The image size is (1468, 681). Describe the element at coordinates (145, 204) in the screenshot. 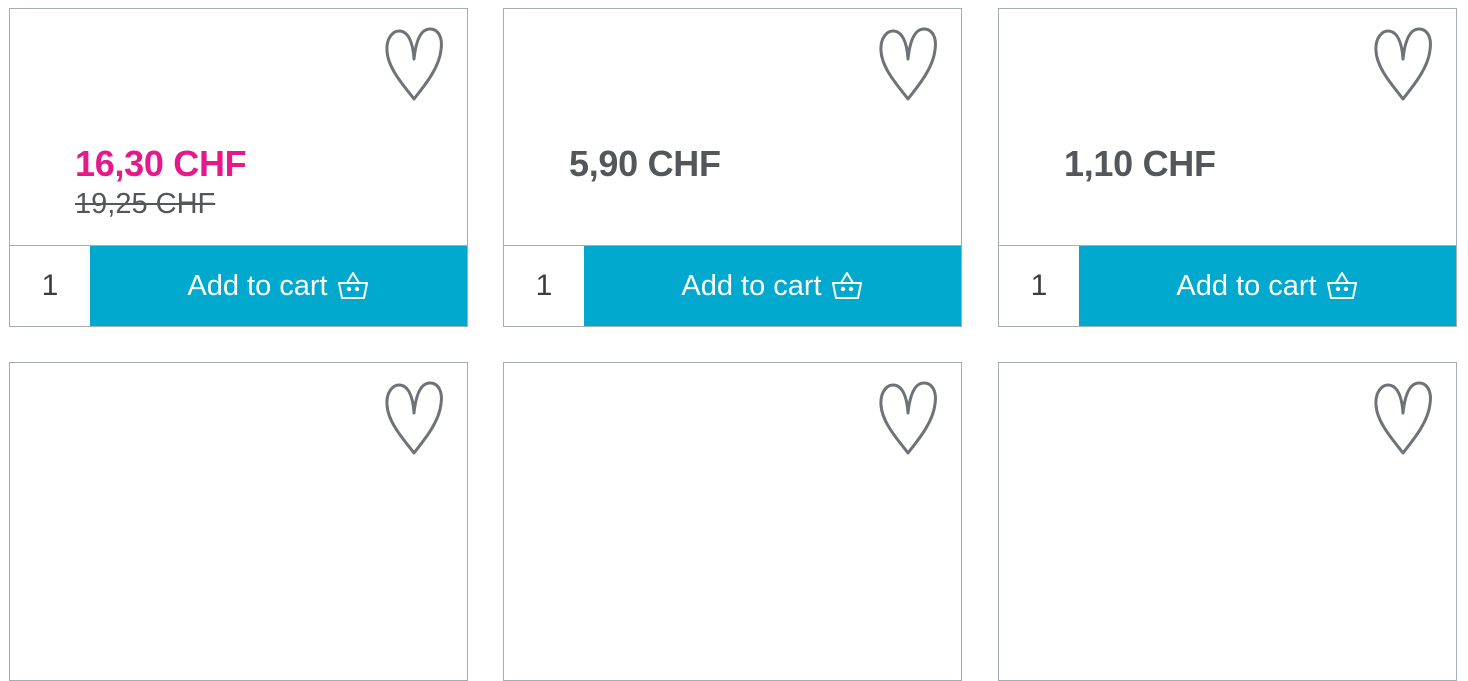

I see `original-price: 19,25 CHF` at that location.